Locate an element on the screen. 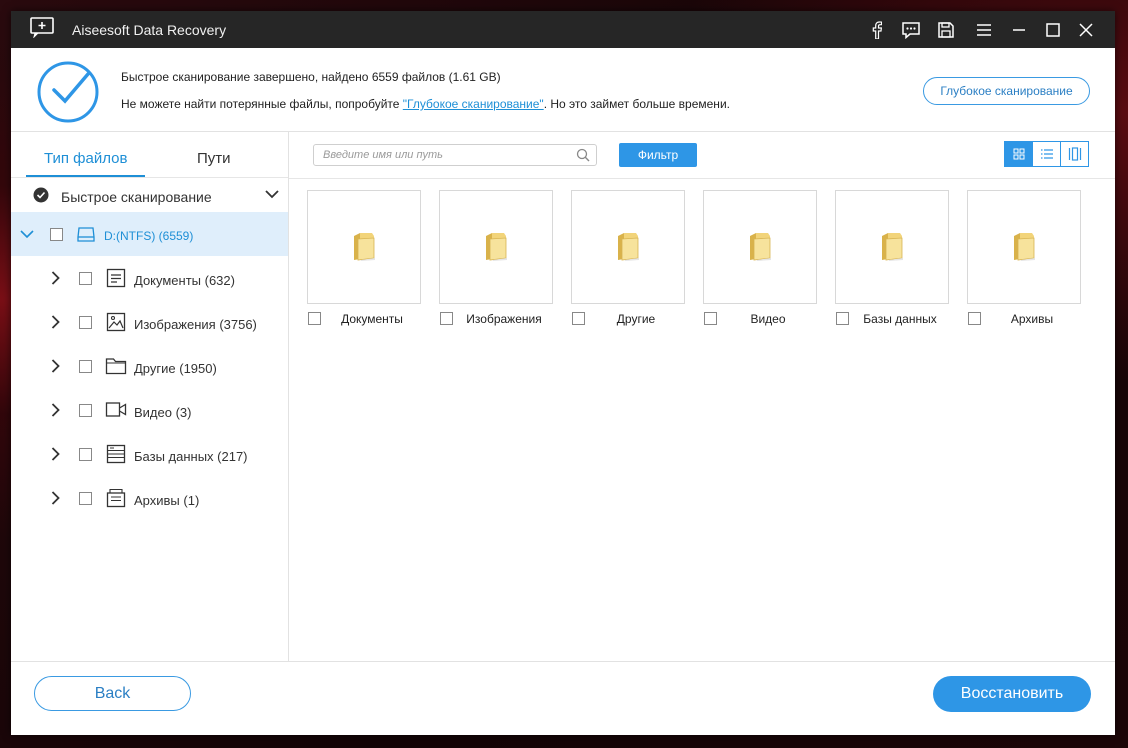 The image size is (1128, 748). category-row-images: Изображения (3756) is located at coordinates (149, 322).